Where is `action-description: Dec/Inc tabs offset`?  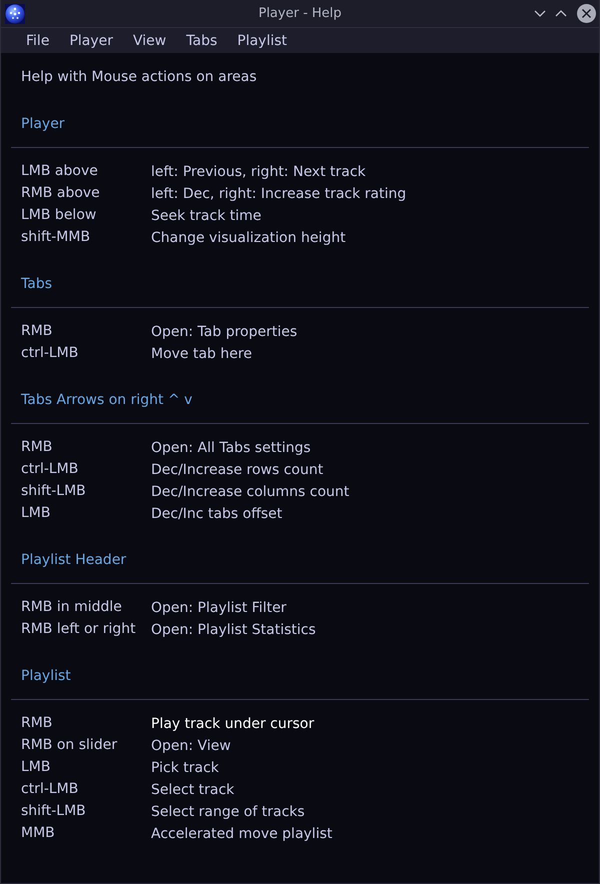
action-description: Dec/Inc tabs offset is located at coordinates (216, 514).